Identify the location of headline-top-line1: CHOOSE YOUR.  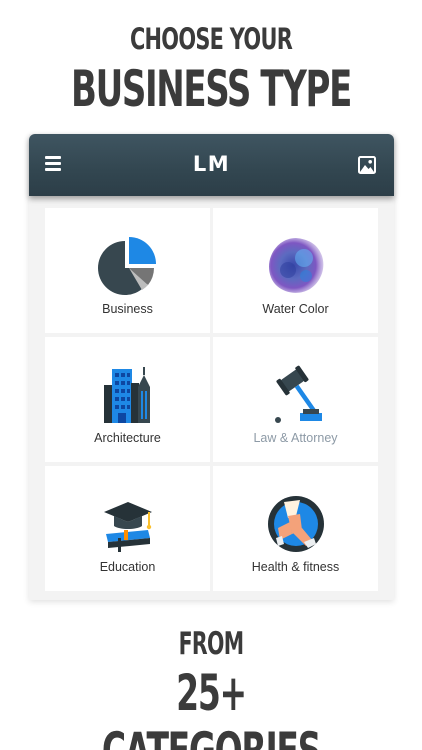
(211, 39).